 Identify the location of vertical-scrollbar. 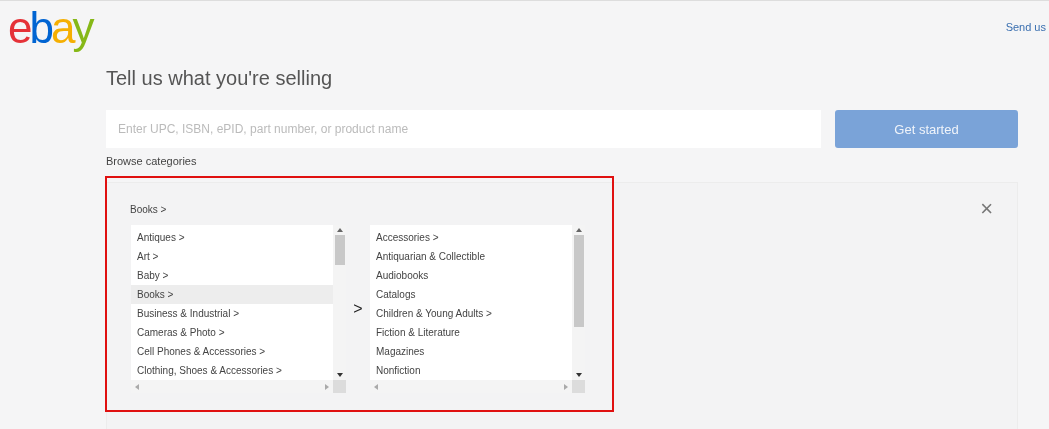
(578, 302).